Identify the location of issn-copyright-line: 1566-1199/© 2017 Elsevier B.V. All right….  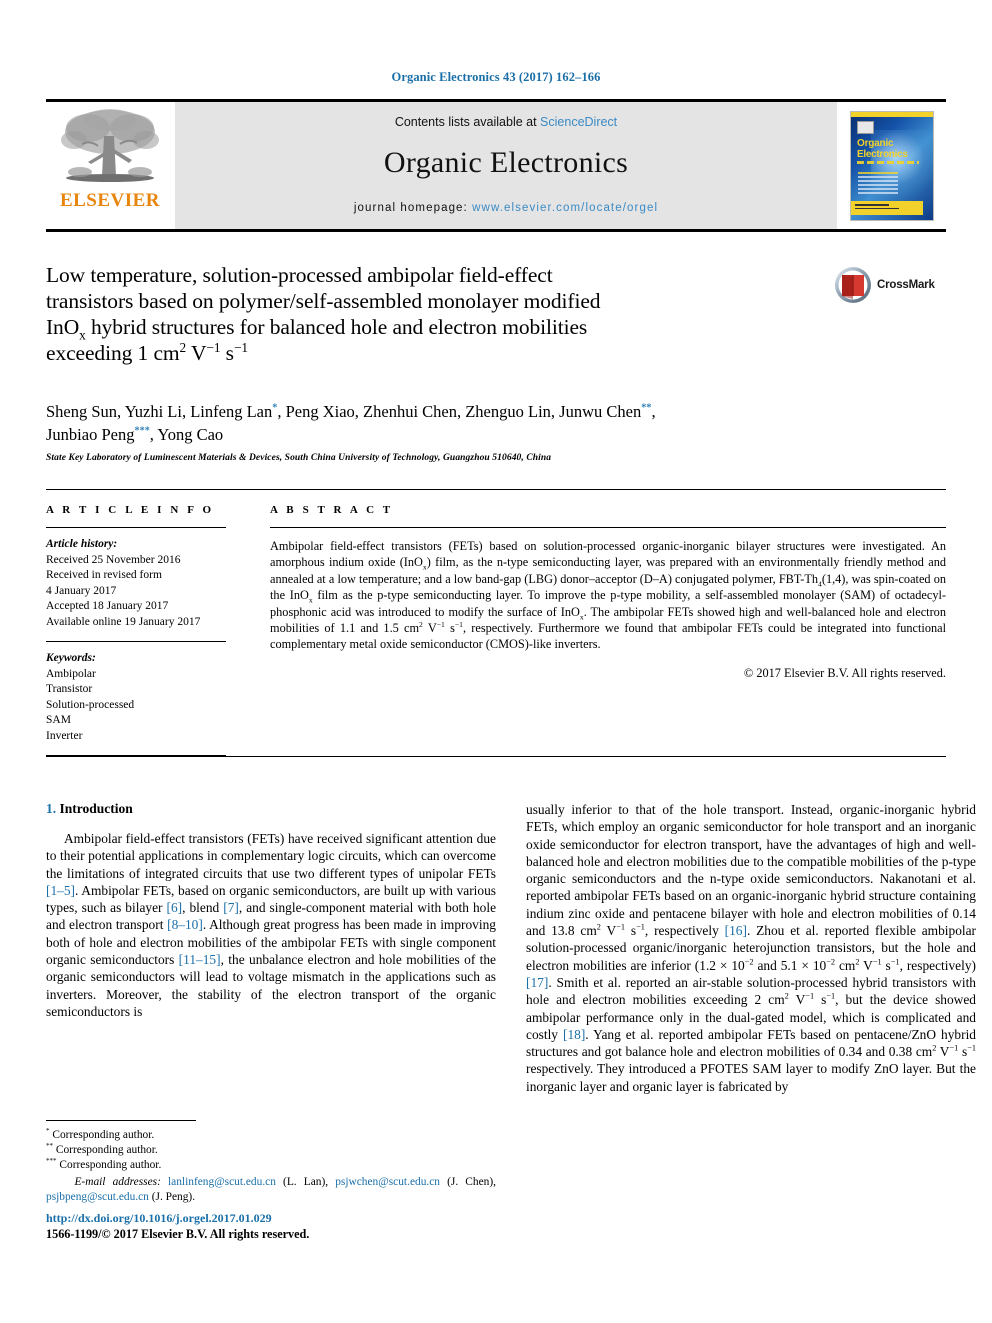
(178, 1234).